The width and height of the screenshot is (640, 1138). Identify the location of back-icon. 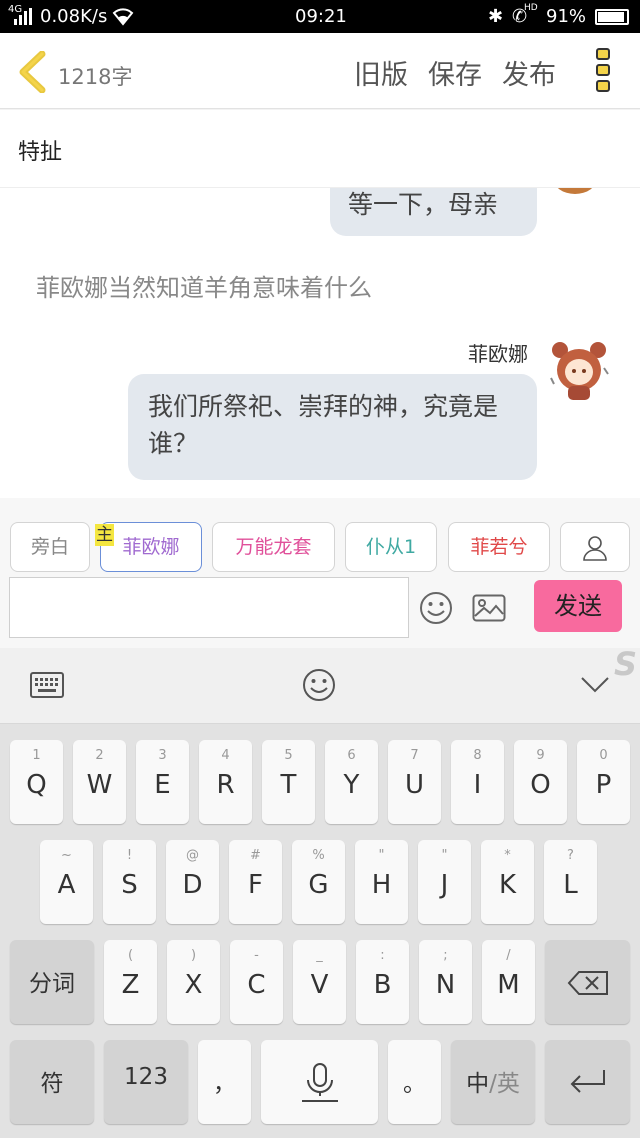
(32, 72).